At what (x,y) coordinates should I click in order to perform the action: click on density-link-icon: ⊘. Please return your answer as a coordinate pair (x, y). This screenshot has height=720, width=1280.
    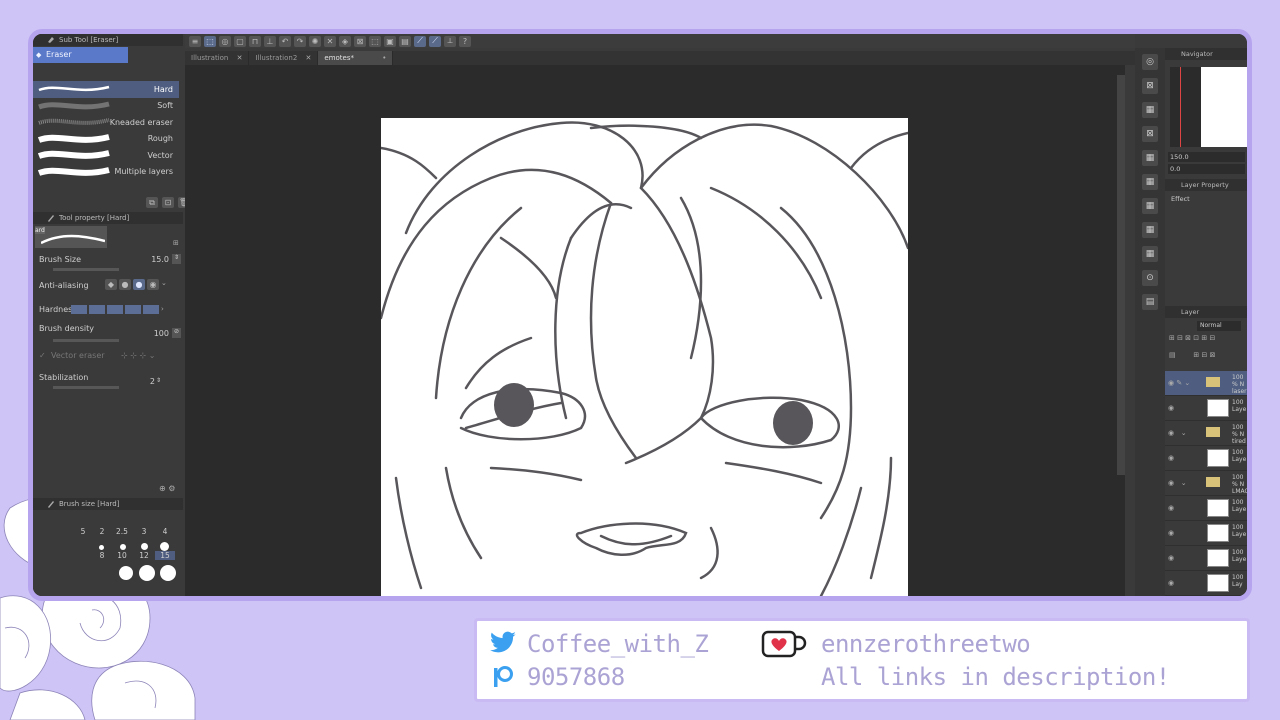
    Looking at the image, I should click on (176, 333).